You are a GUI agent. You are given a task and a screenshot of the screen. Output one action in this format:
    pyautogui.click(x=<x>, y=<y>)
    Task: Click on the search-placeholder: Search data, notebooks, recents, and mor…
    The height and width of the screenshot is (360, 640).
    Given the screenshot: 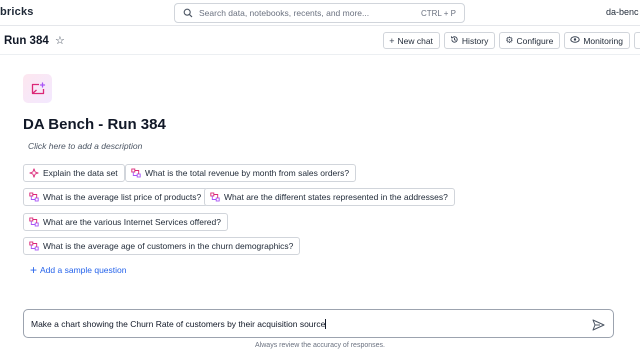 What is the action you would take?
    pyautogui.click(x=284, y=13)
    